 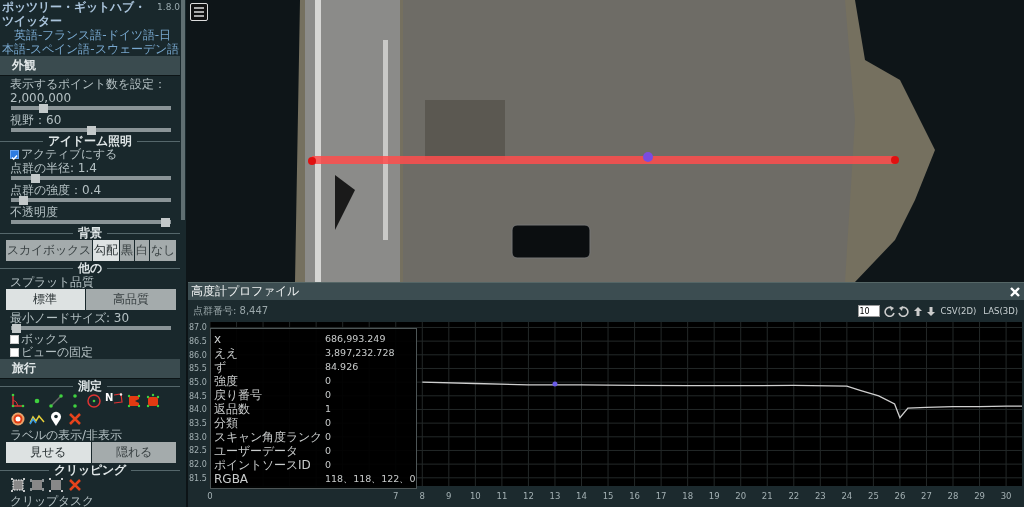 What do you see at coordinates (528, 496) in the screenshot?
I see `axis-tick-label: 12` at bounding box center [528, 496].